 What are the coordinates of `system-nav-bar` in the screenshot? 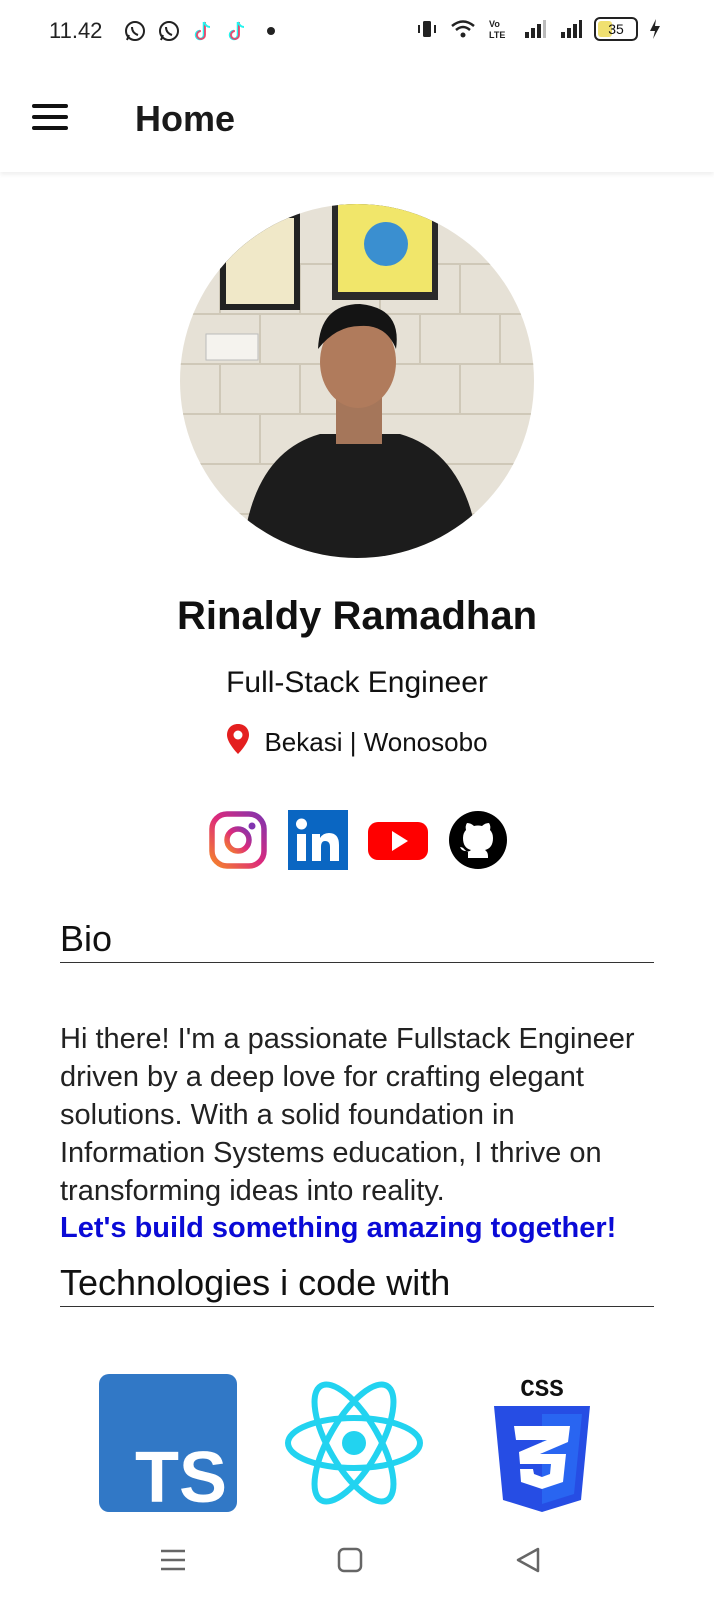 It's located at (357, 1558).